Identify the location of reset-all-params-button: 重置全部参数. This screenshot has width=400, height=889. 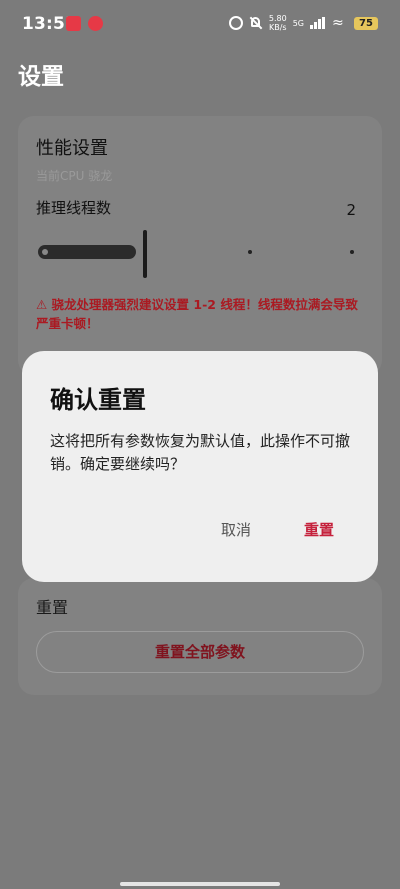
(200, 652).